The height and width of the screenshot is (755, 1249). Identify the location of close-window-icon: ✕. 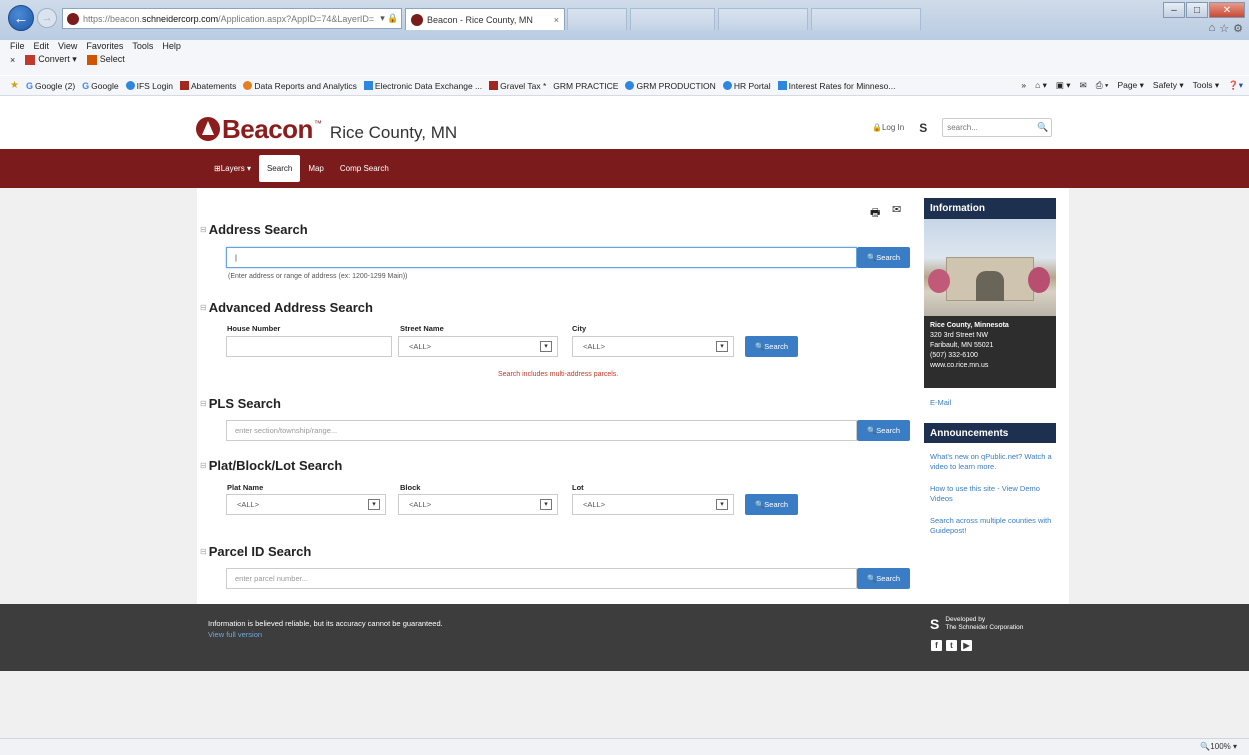
(1227, 10).